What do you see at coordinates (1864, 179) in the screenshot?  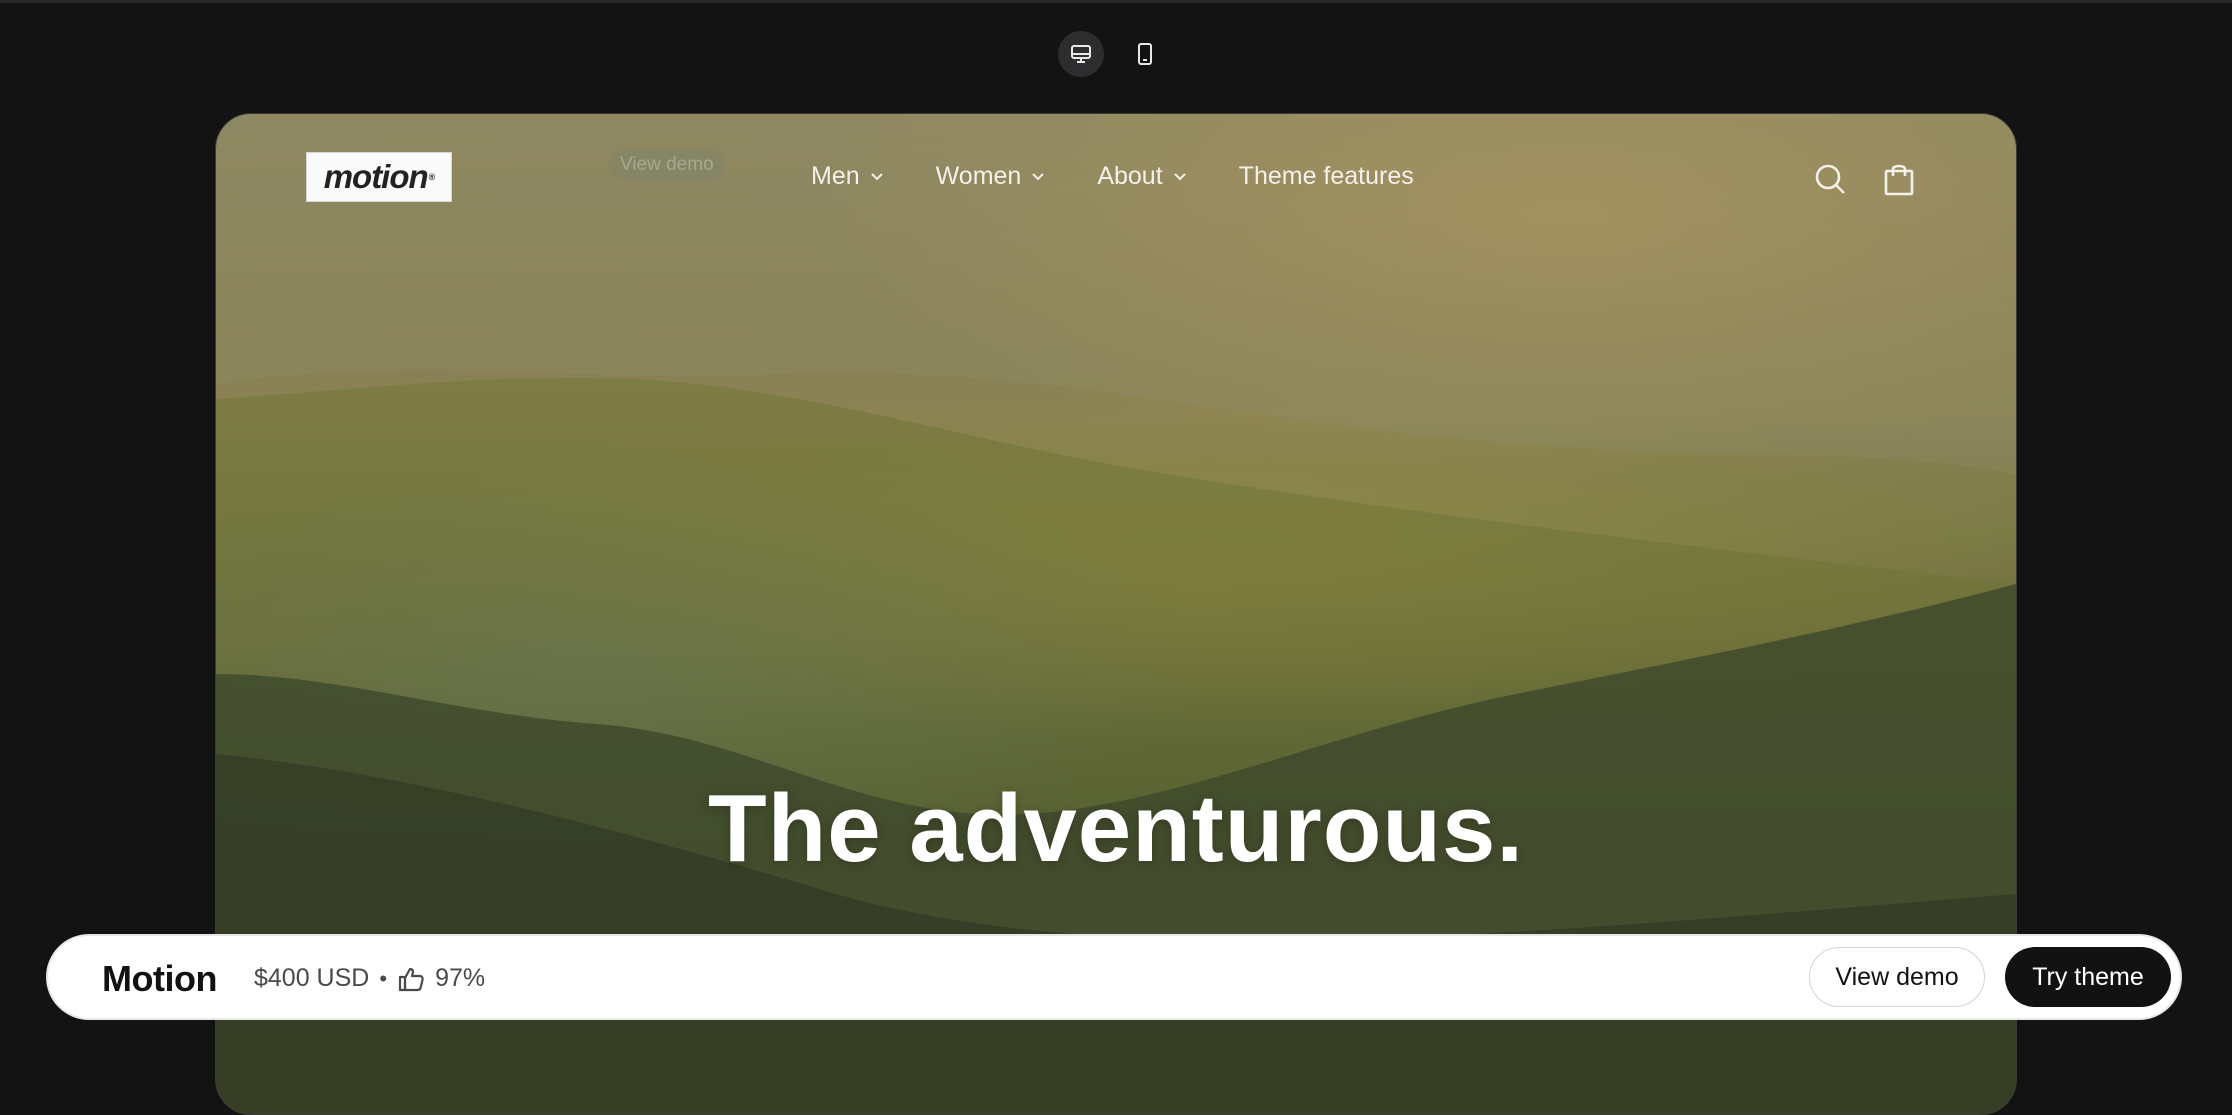 I see `store-actions` at bounding box center [1864, 179].